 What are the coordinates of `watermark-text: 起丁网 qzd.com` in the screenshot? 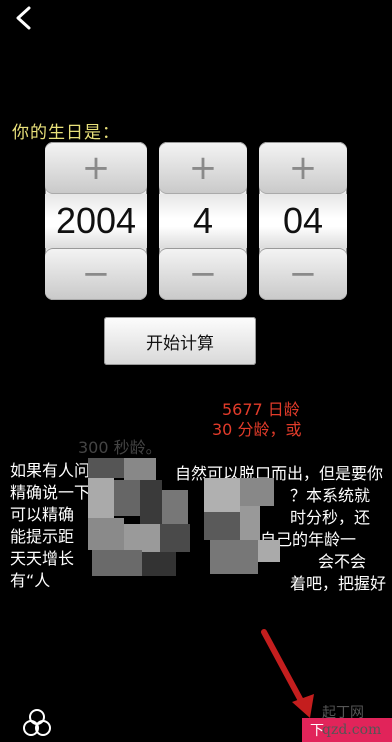 It's located at (352, 721).